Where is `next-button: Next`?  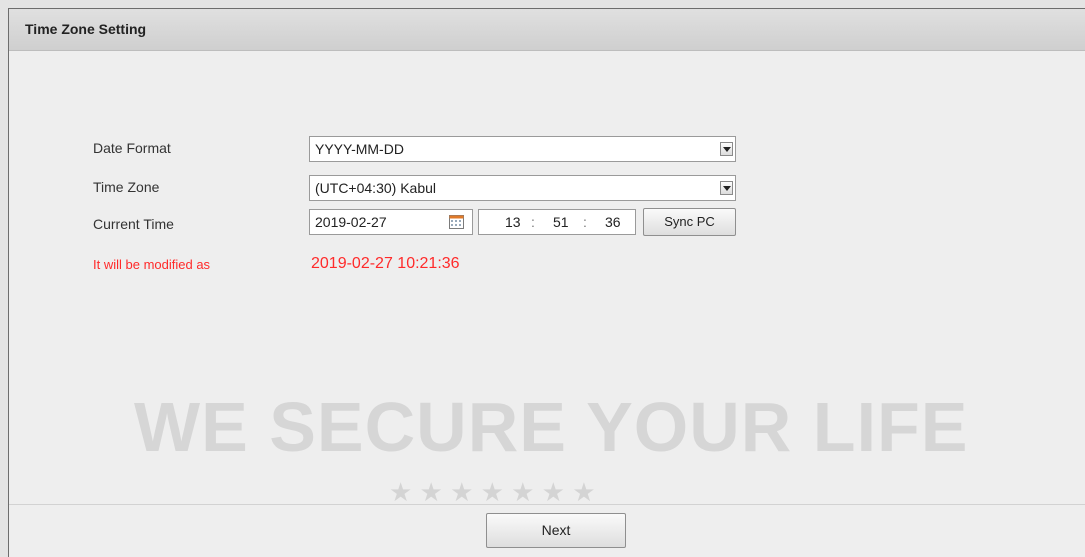 next-button: Next is located at coordinates (556, 530).